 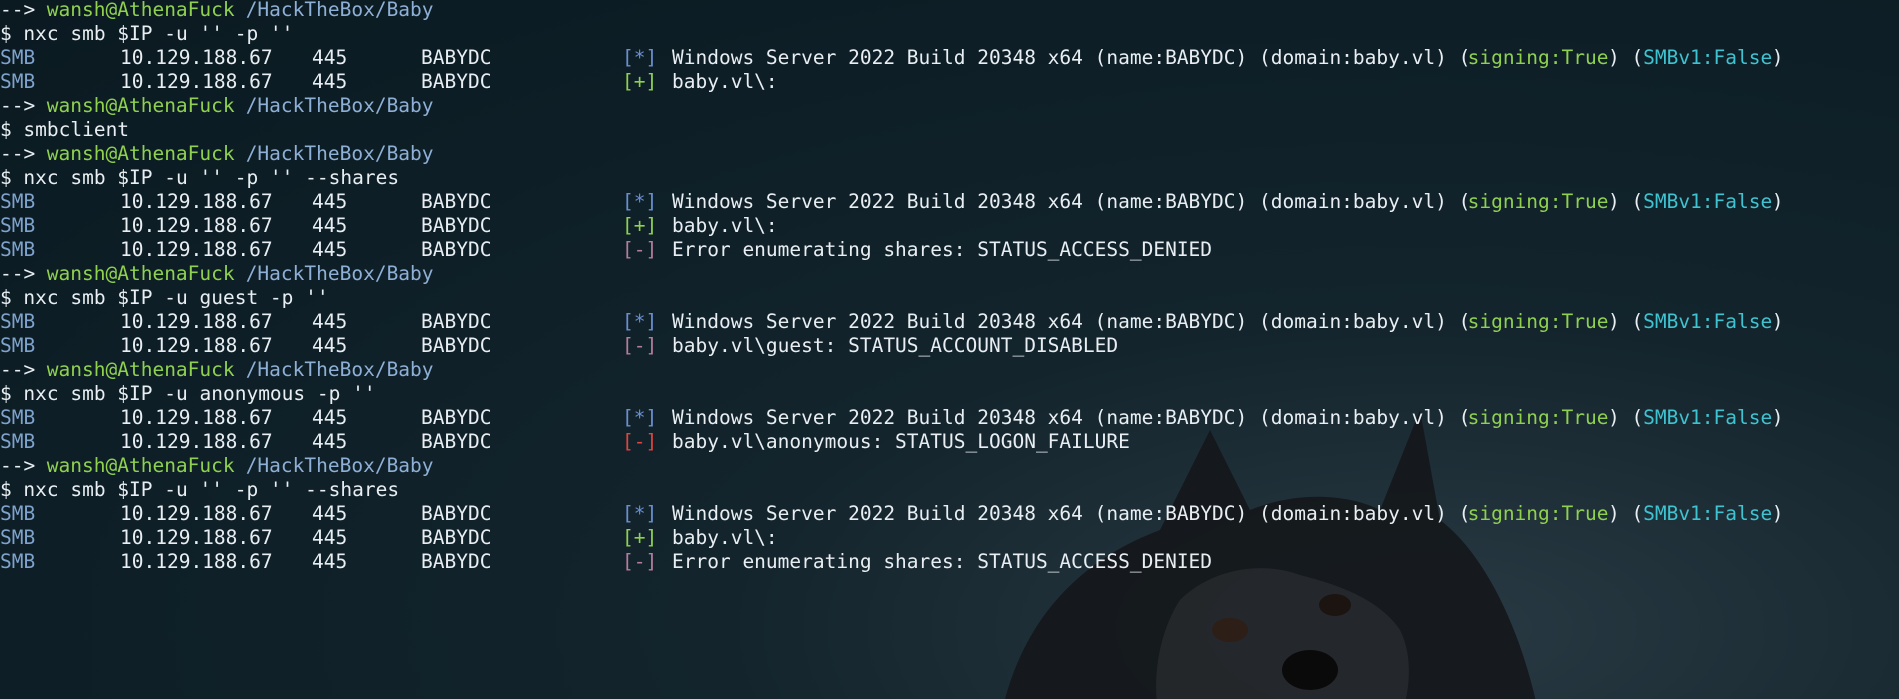 I want to click on message-text: baby.vl\anonymous: STATUS_LOGON_FAILURE, so click(x=901, y=441).